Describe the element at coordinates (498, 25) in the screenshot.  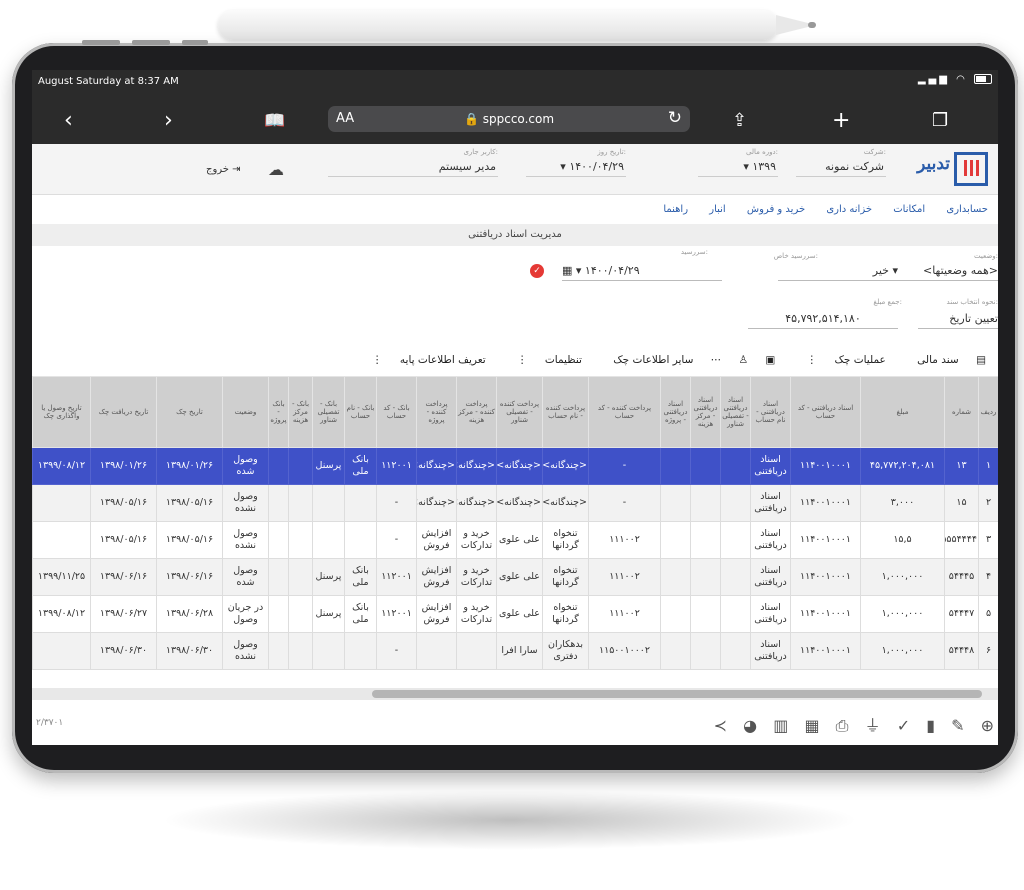
I see `apple-pencil` at that location.